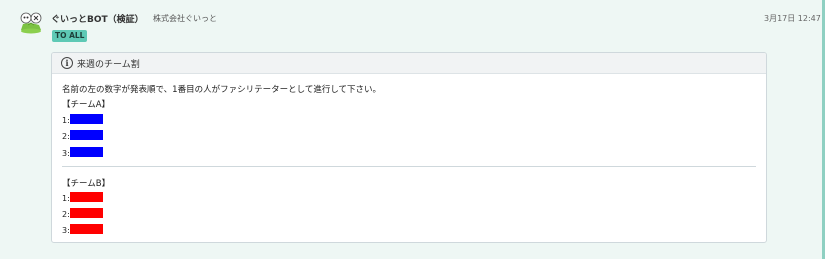 Image resolution: width=825 pixels, height=259 pixels. I want to click on team-a-entry-2-number: 2:, so click(66, 136).